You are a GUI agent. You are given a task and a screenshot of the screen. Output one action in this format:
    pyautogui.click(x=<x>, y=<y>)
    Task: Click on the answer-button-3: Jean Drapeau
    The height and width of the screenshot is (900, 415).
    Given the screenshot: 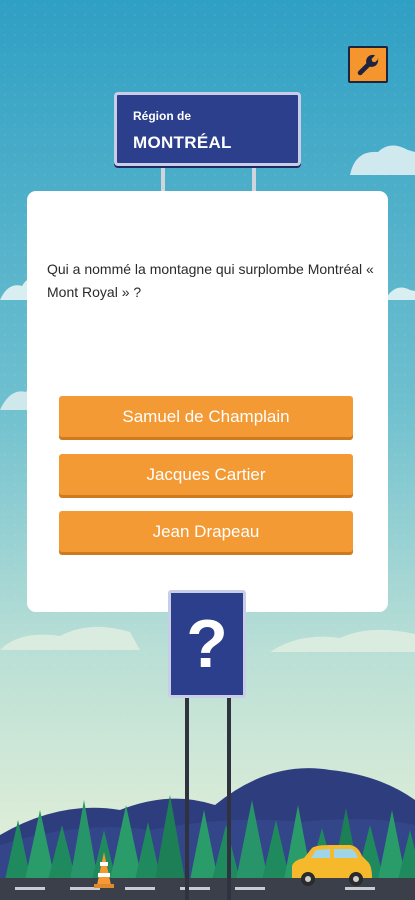 What is the action you would take?
    pyautogui.click(x=206, y=531)
    